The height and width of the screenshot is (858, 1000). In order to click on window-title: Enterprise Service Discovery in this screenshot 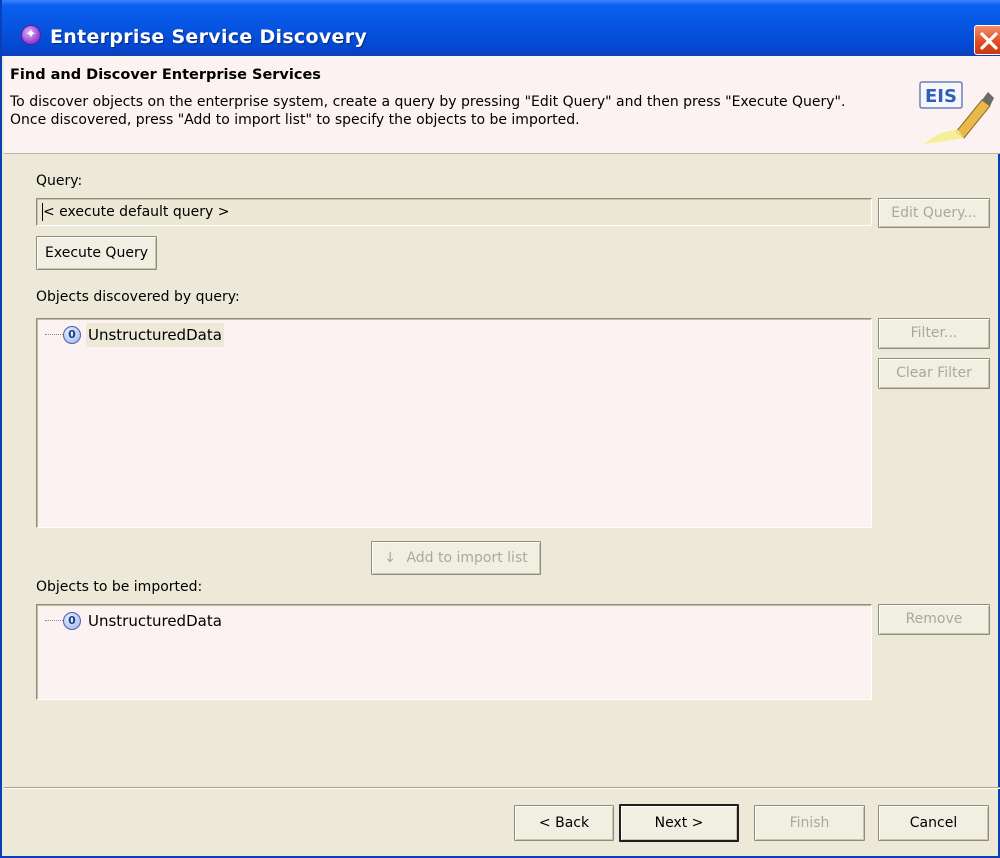, I will do `click(209, 37)`.